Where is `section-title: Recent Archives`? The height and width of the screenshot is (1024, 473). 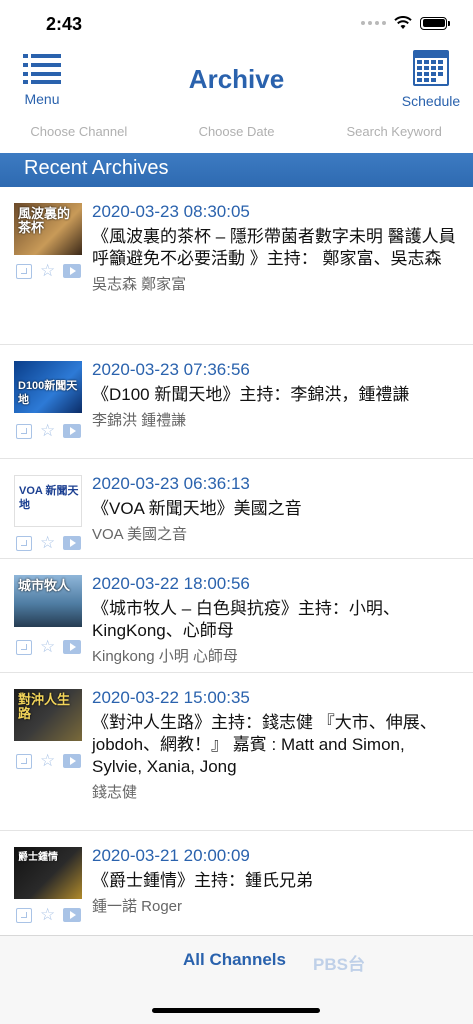
section-title: Recent Archives is located at coordinates (96, 168).